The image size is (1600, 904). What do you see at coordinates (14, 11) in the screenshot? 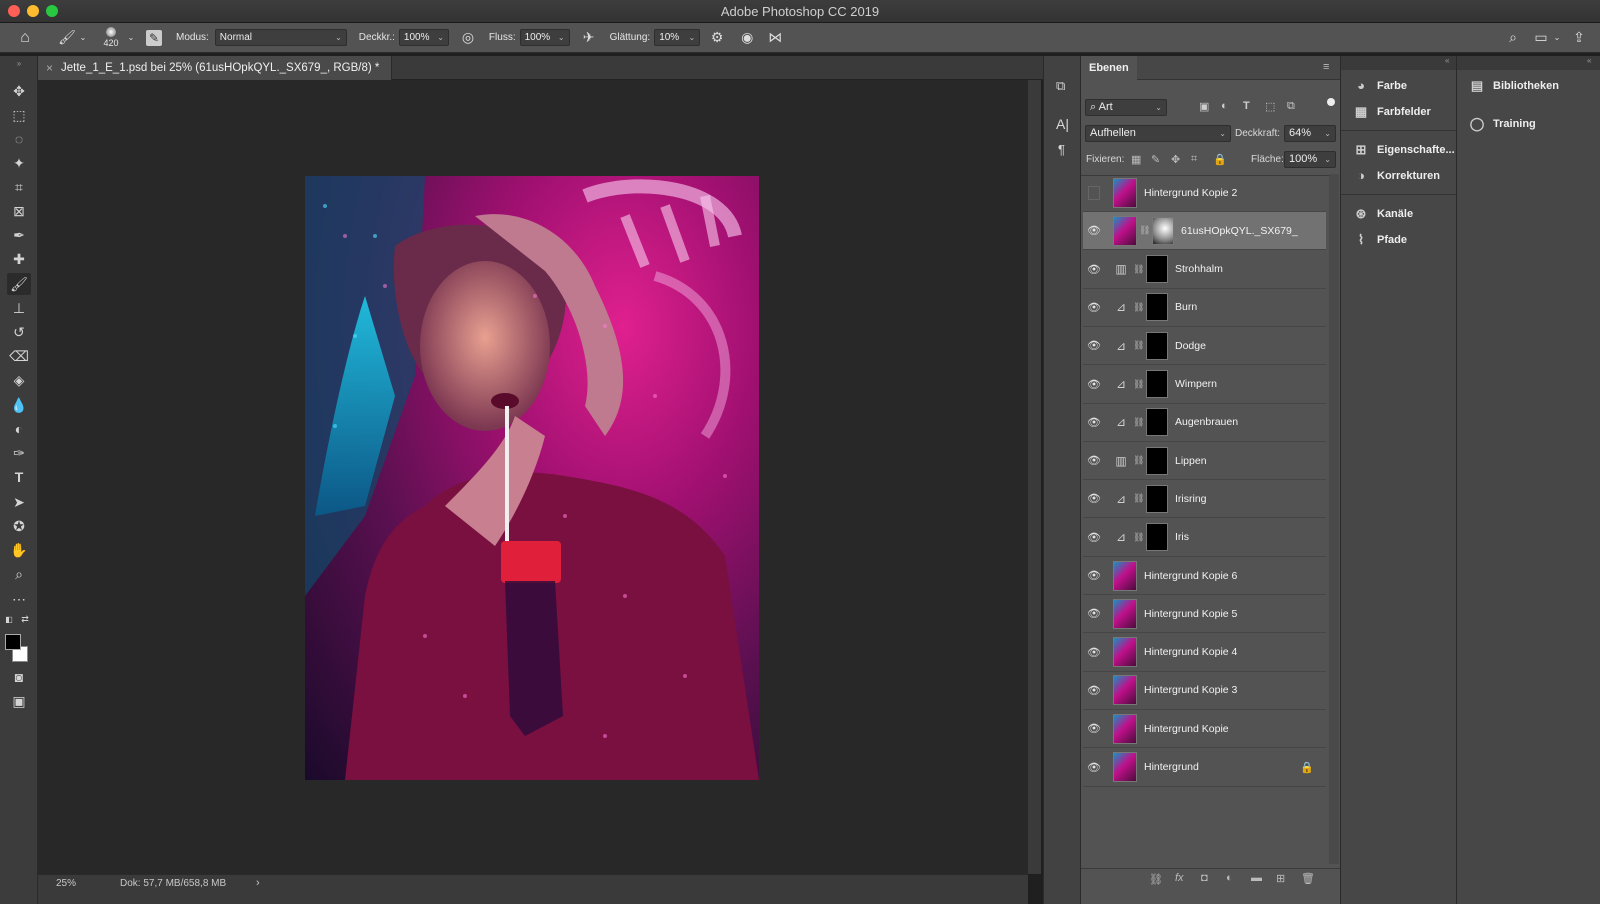
I see `close-window-button` at bounding box center [14, 11].